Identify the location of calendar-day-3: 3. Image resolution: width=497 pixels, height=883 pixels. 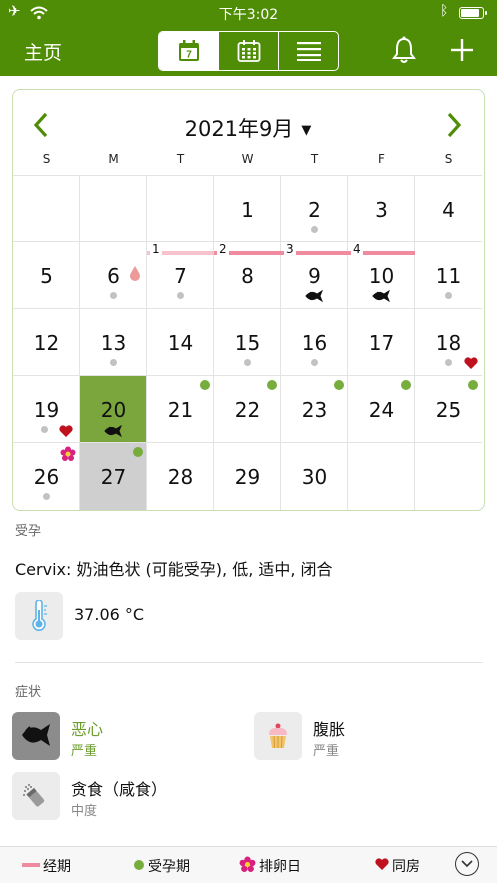
(381, 208).